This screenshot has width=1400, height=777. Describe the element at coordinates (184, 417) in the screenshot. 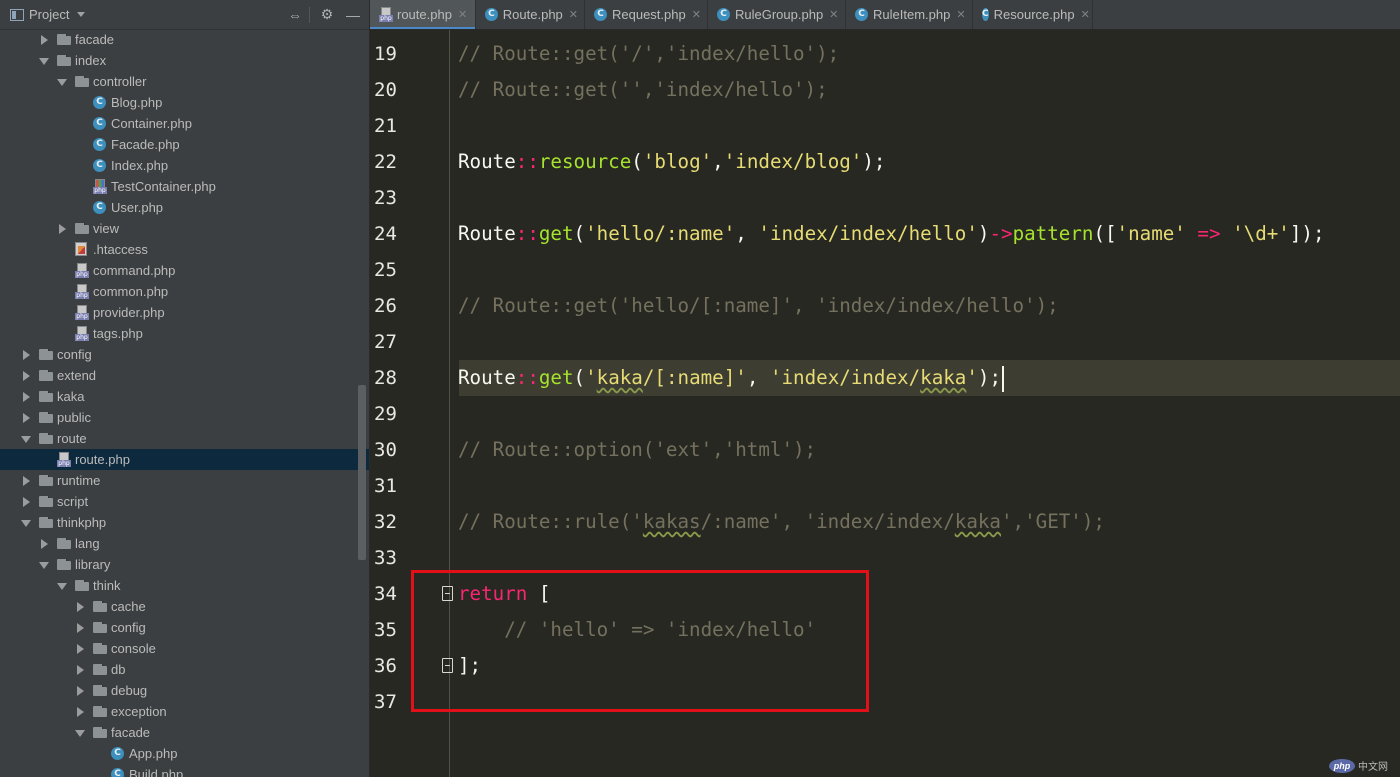

I see `tree-row: public` at that location.